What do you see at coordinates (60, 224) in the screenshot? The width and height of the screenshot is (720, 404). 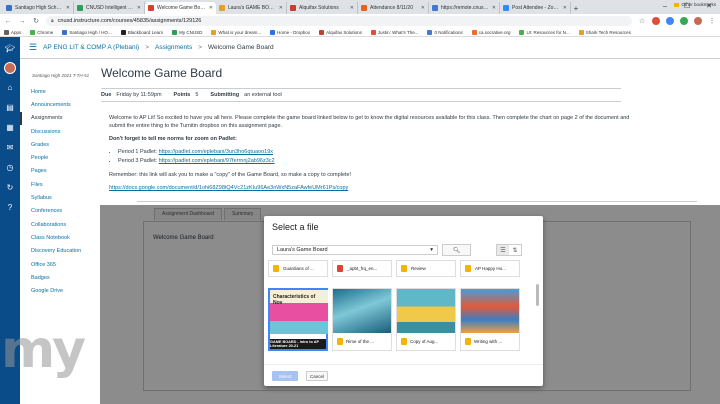 I see `sidebar-item-collaborations: Collaborations` at bounding box center [60, 224].